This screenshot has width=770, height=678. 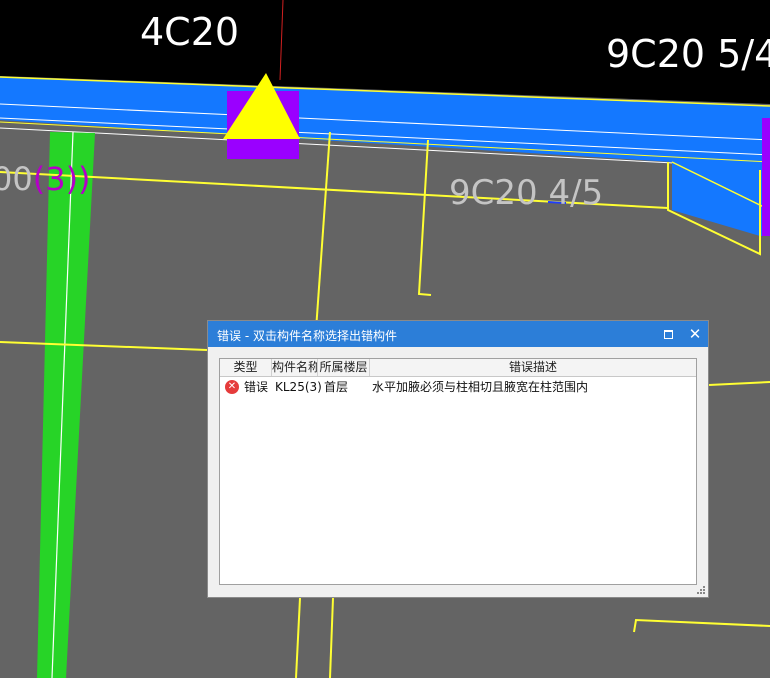 What do you see at coordinates (246, 367) in the screenshot?
I see `column-header-type: 类型` at bounding box center [246, 367].